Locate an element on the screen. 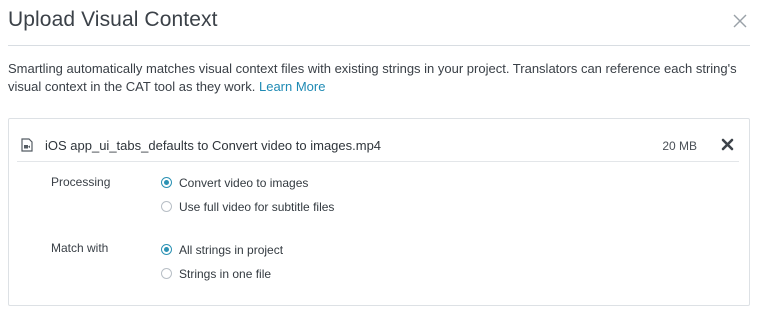  remove-icon is located at coordinates (727, 144).